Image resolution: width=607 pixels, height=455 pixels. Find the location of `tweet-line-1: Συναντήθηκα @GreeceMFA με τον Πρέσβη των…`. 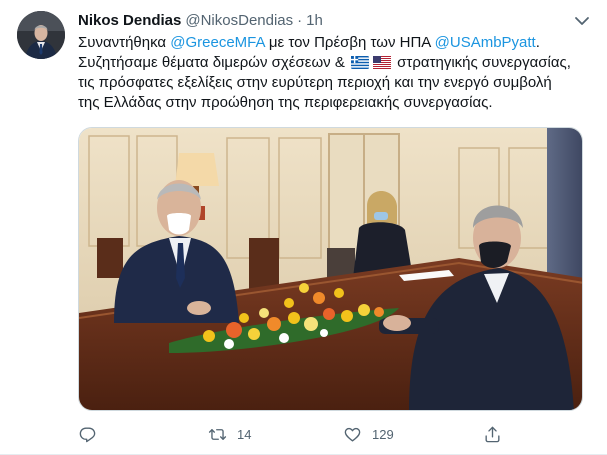

tweet-line-1: Συναντήθηκα @GreeceMFA με τον Πρέσβη των… is located at coordinates (335, 43).